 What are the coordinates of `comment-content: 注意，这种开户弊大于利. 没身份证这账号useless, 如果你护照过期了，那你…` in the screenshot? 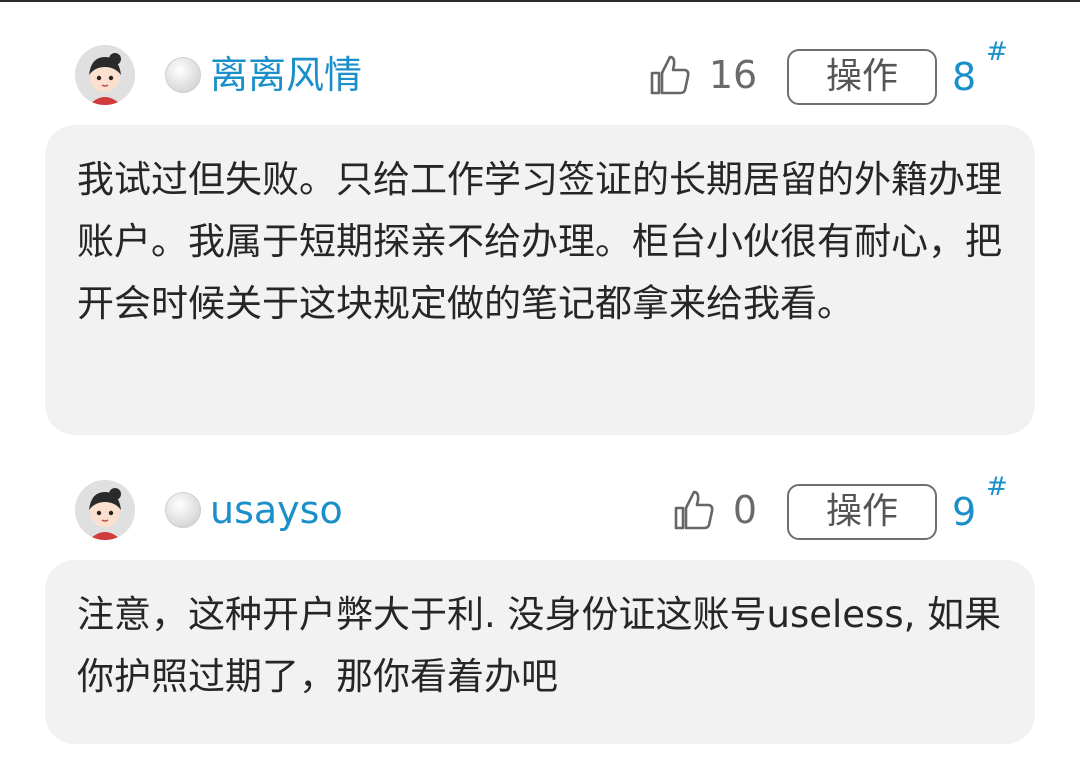 It's located at (539, 645).